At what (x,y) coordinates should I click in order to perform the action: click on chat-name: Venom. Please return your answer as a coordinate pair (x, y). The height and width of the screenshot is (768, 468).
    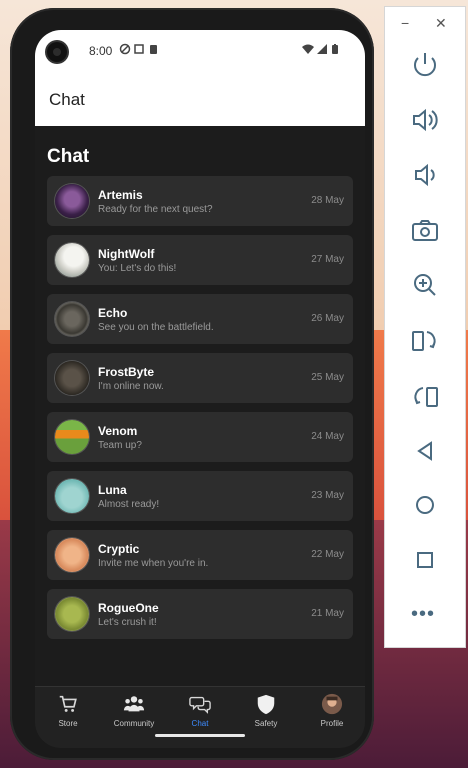
    Looking at the image, I should click on (118, 431).